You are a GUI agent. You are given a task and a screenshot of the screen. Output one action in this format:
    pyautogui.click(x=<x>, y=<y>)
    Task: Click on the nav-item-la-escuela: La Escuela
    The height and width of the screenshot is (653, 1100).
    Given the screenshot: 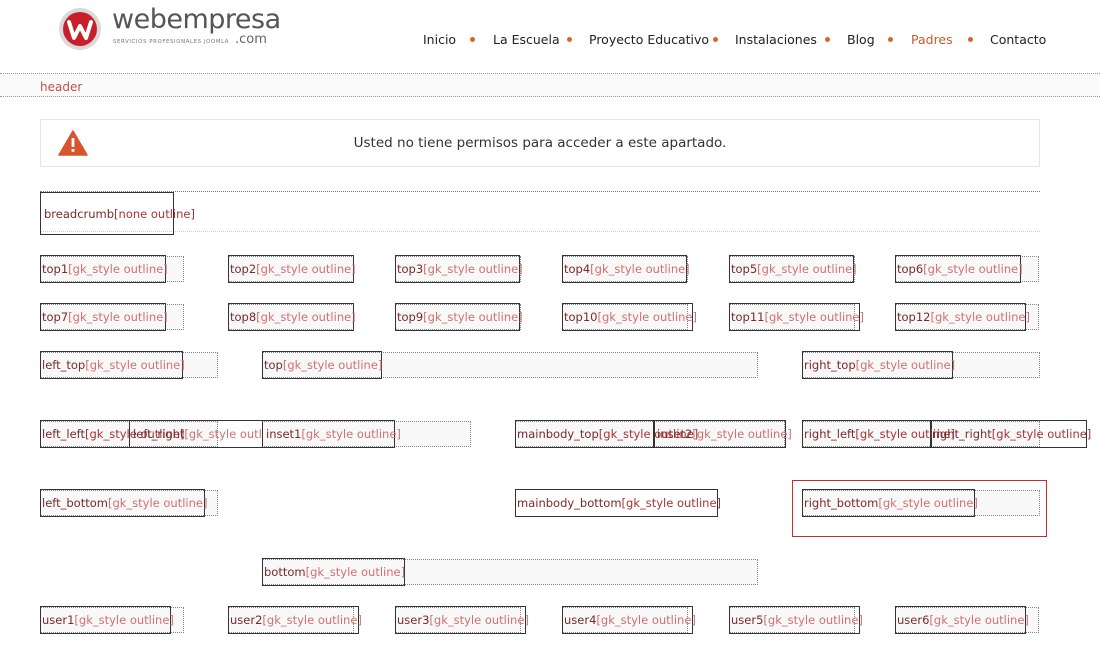 What is the action you would take?
    pyautogui.click(x=526, y=39)
    